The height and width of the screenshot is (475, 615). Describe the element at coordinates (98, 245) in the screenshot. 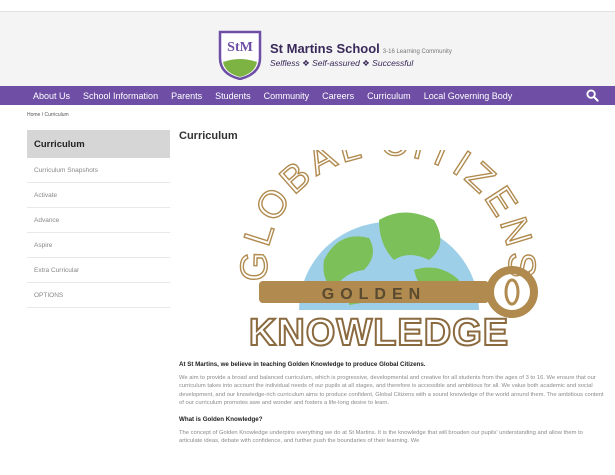

I see `sidebar-item-aspire: Aspire` at that location.